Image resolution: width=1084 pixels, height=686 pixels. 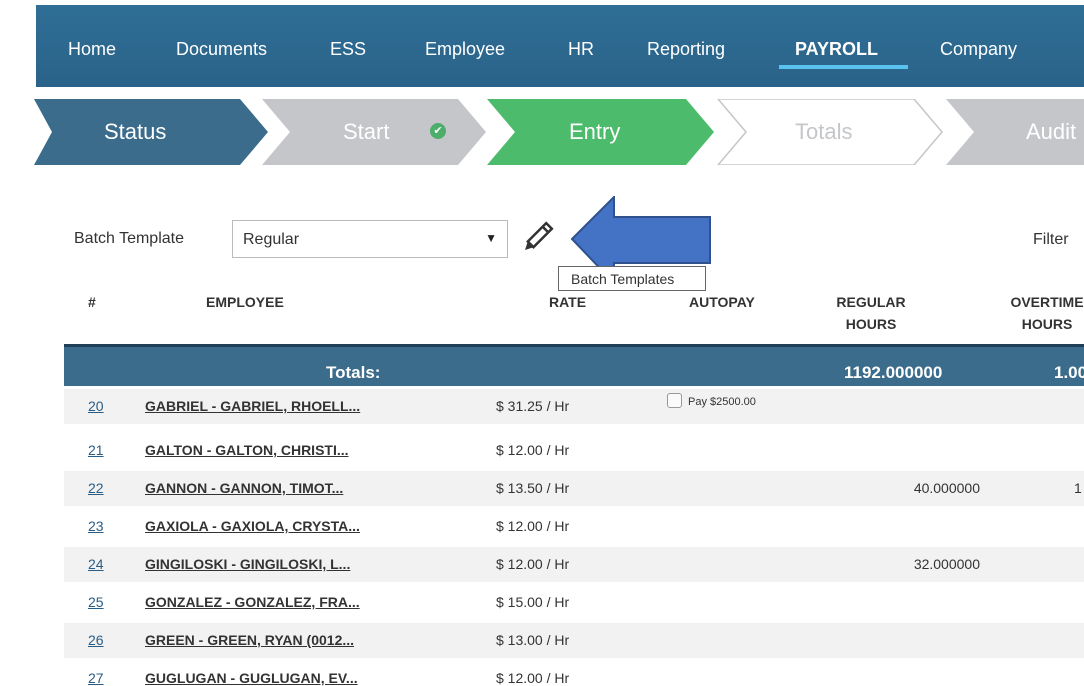 What do you see at coordinates (353, 372) in the screenshot?
I see `totals-label: Totals:` at bounding box center [353, 372].